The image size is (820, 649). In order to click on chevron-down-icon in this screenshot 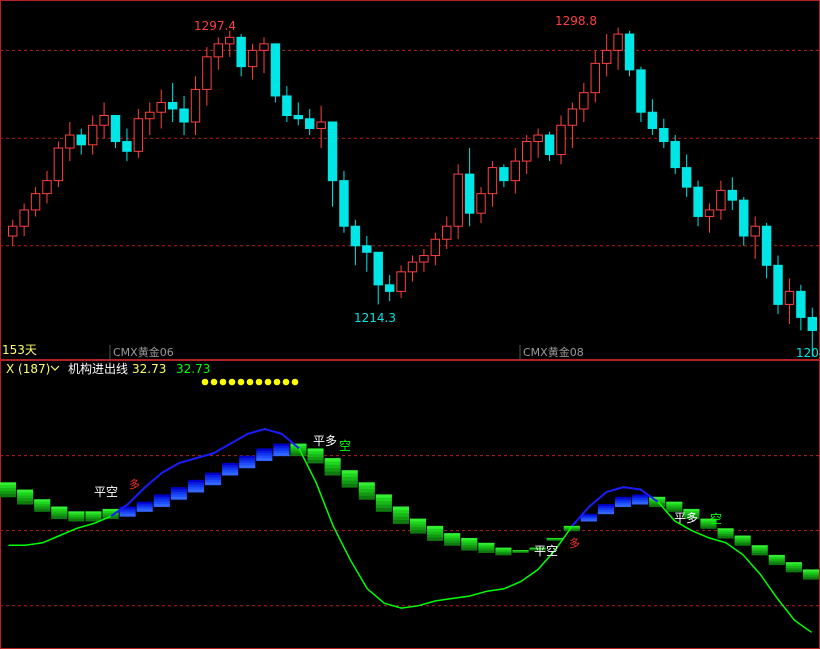, I will do `click(55, 368)`.